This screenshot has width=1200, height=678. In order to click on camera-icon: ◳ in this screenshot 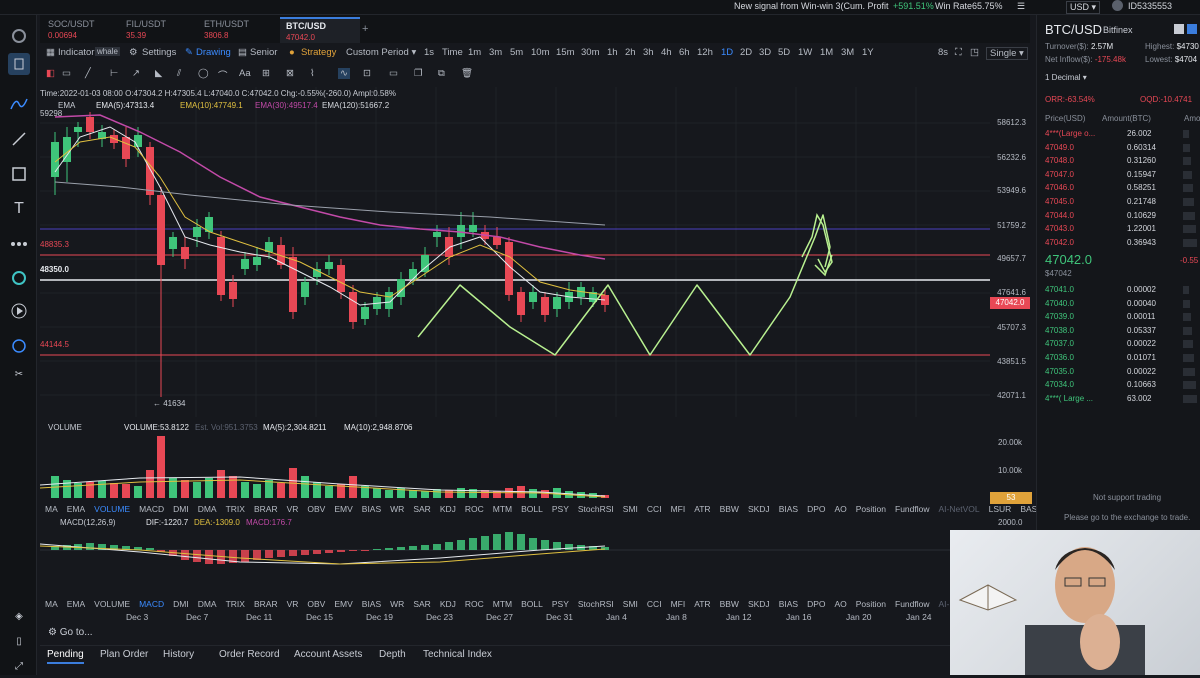, I will do `click(974, 52)`.